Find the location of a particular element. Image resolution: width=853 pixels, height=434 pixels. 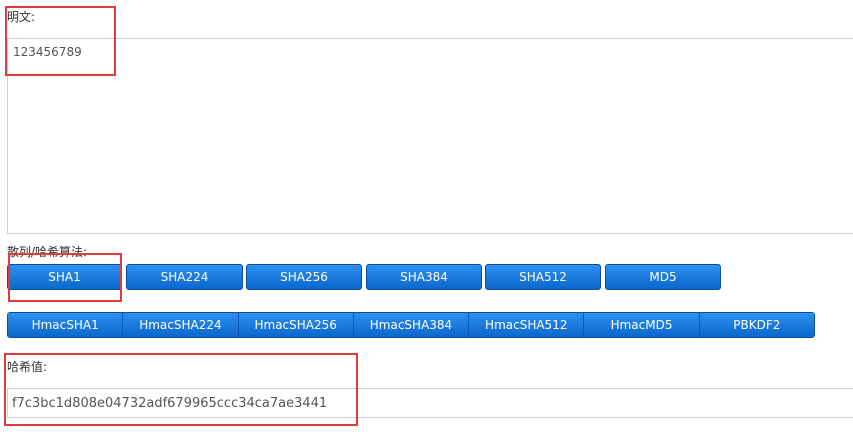

hmacsha256-button: HmacSHA256 is located at coordinates (296, 325).